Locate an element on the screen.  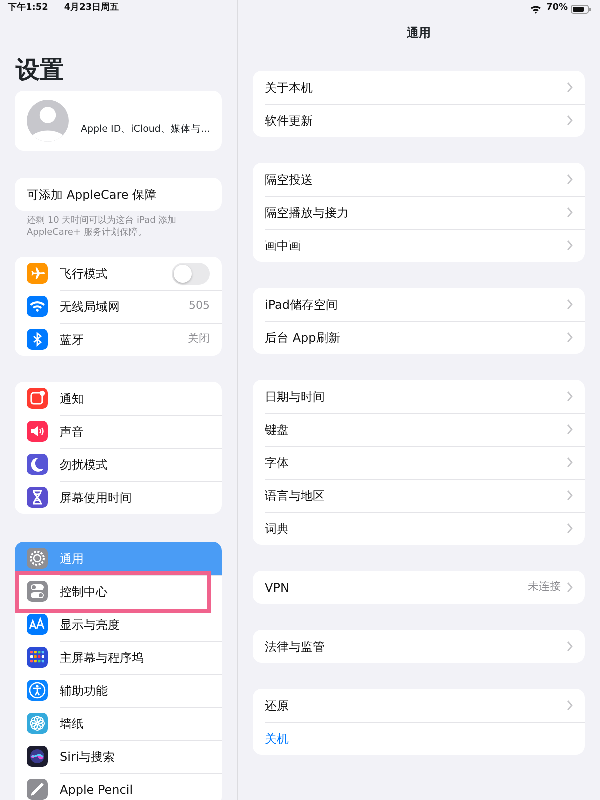
applecare-note: 还剩 10 天时间可以为这台 iPad 添加 AppleCare+ 服务计划保障。 is located at coordinates (102, 226).